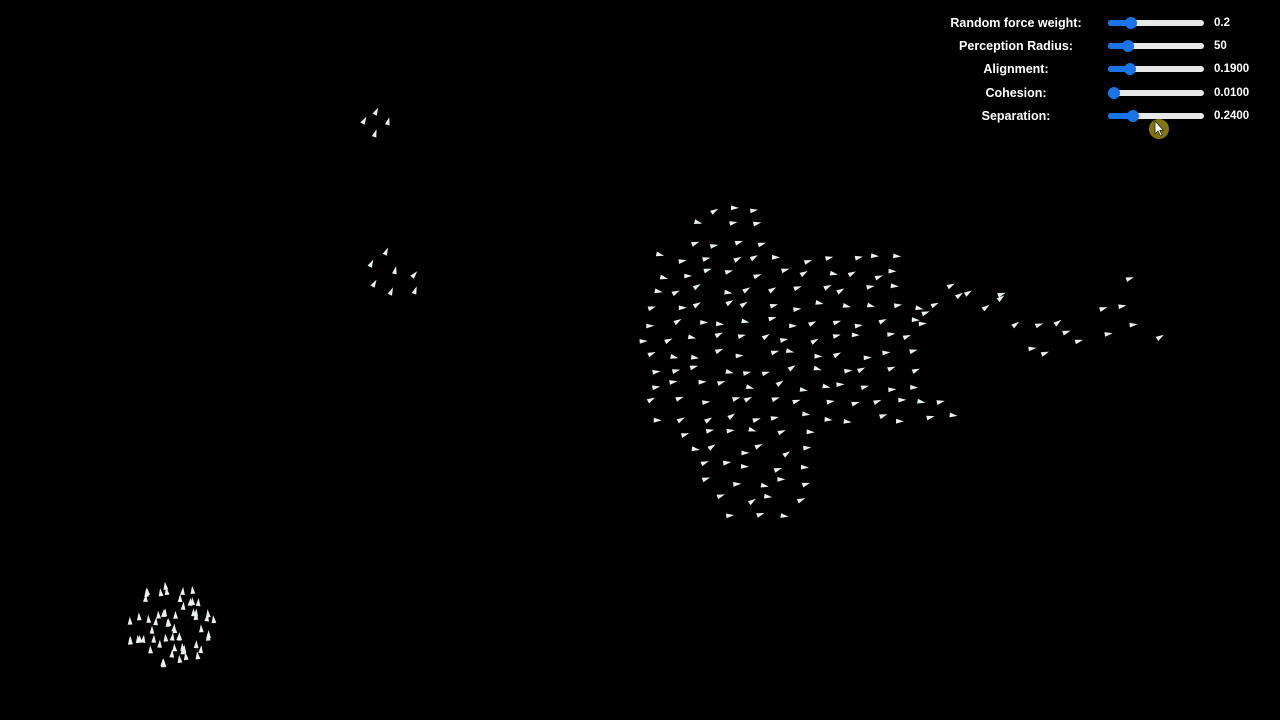 The width and height of the screenshot is (1280, 720). I want to click on control-row-random-force-weight: Random force weight: 0.2, so click(1101, 22).